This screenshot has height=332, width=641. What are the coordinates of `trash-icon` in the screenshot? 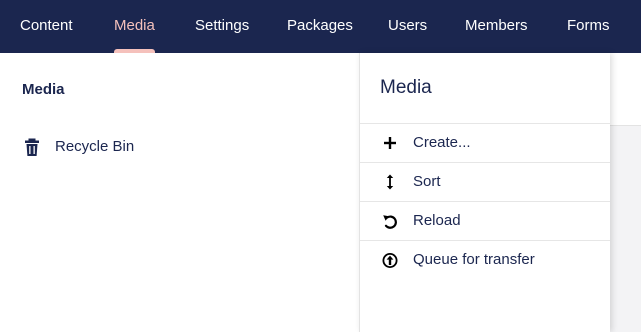 It's located at (32, 147).